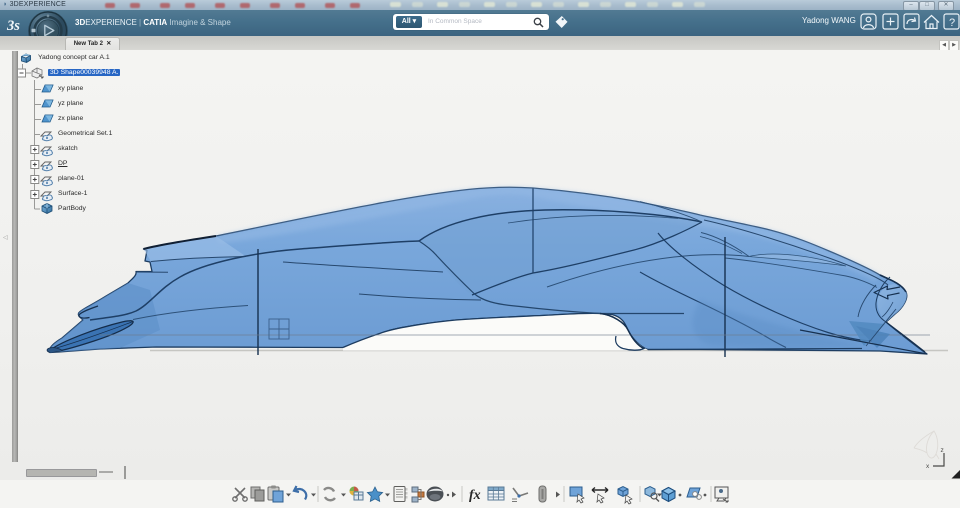 The height and width of the screenshot is (508, 960). Describe the element at coordinates (928, 466) in the screenshot. I see `svg-text: x` at that location.